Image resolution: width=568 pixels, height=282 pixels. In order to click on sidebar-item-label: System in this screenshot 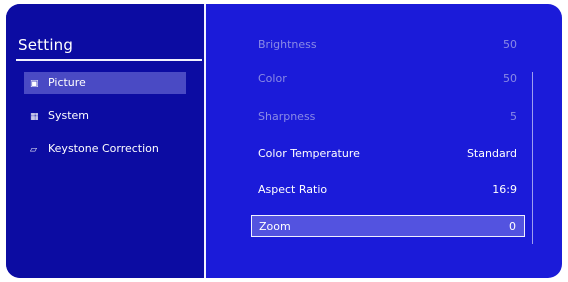, I will do `click(69, 115)`.